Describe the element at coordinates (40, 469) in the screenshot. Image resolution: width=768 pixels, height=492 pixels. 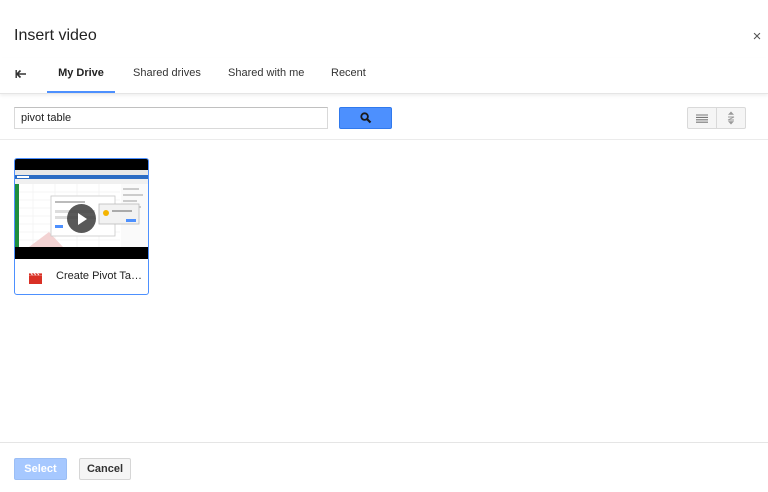
I see `select-button: Select` at that location.